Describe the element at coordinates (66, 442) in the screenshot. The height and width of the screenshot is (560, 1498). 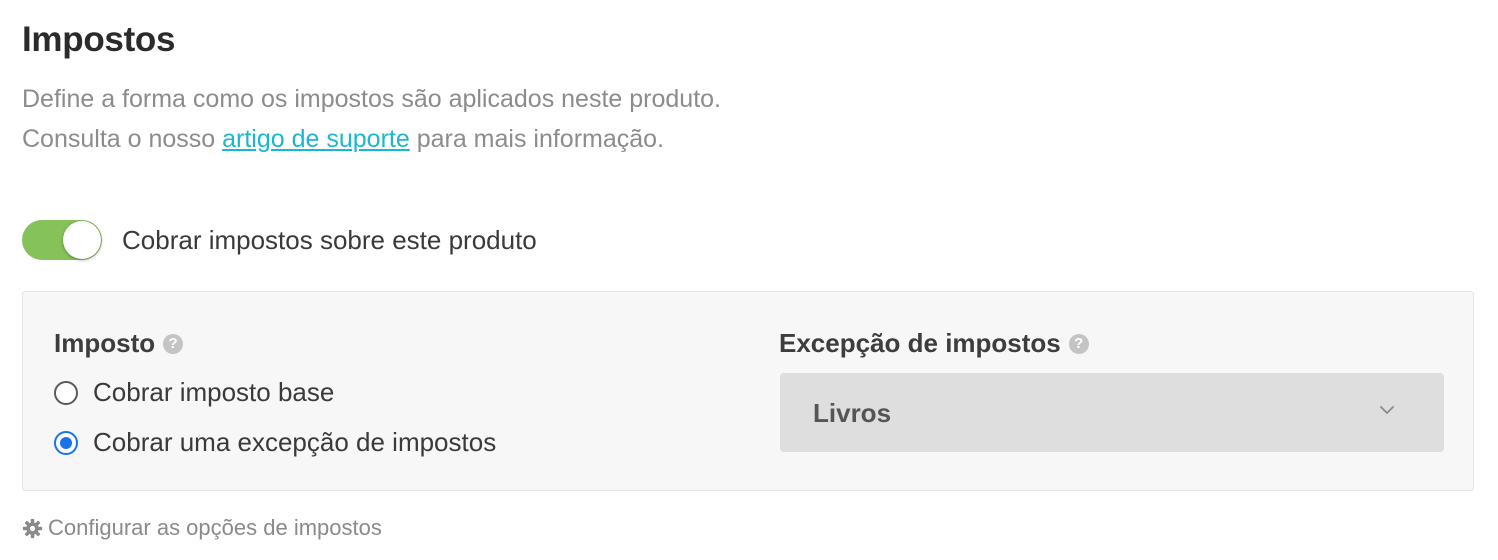
I see `radio-button-tax-exception` at that location.